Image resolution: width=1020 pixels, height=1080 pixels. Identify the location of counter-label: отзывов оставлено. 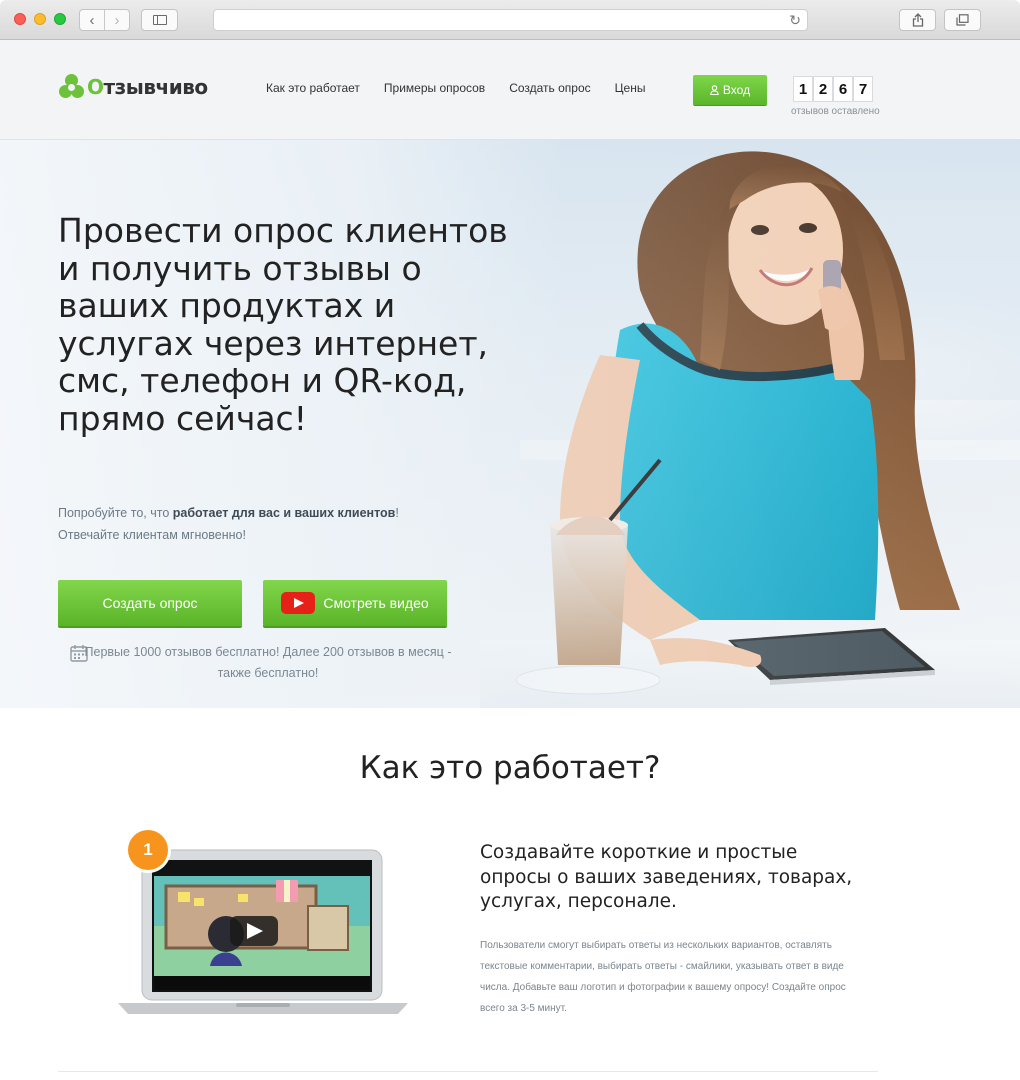
(835, 111).